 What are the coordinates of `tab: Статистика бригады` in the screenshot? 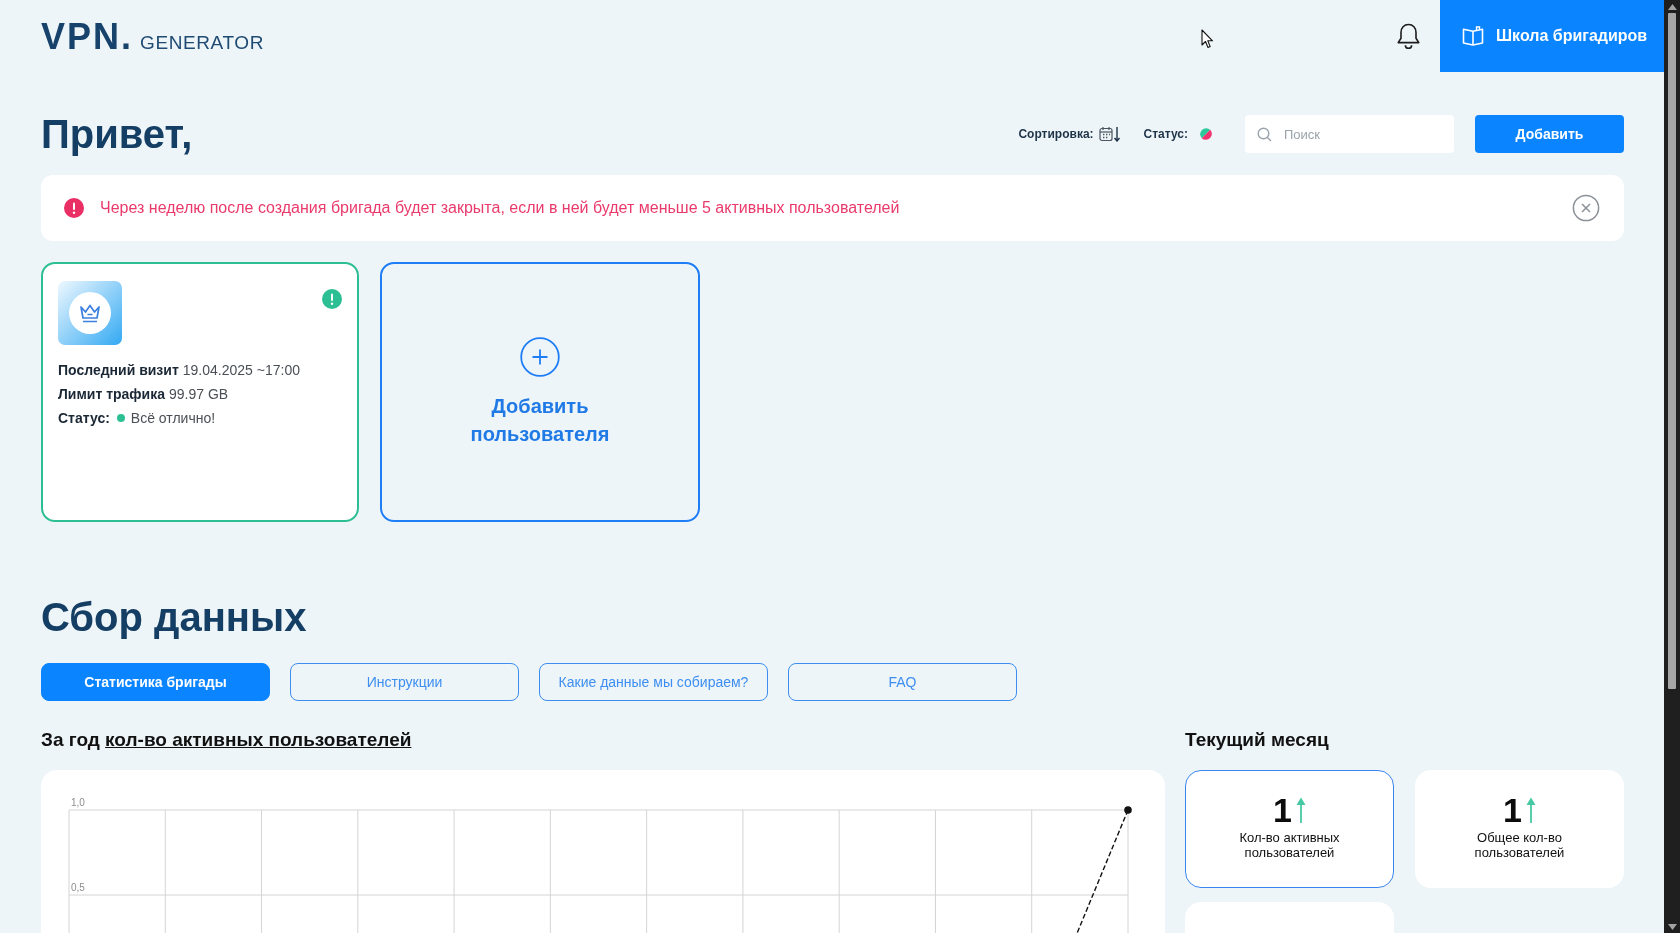 It's located at (155, 682).